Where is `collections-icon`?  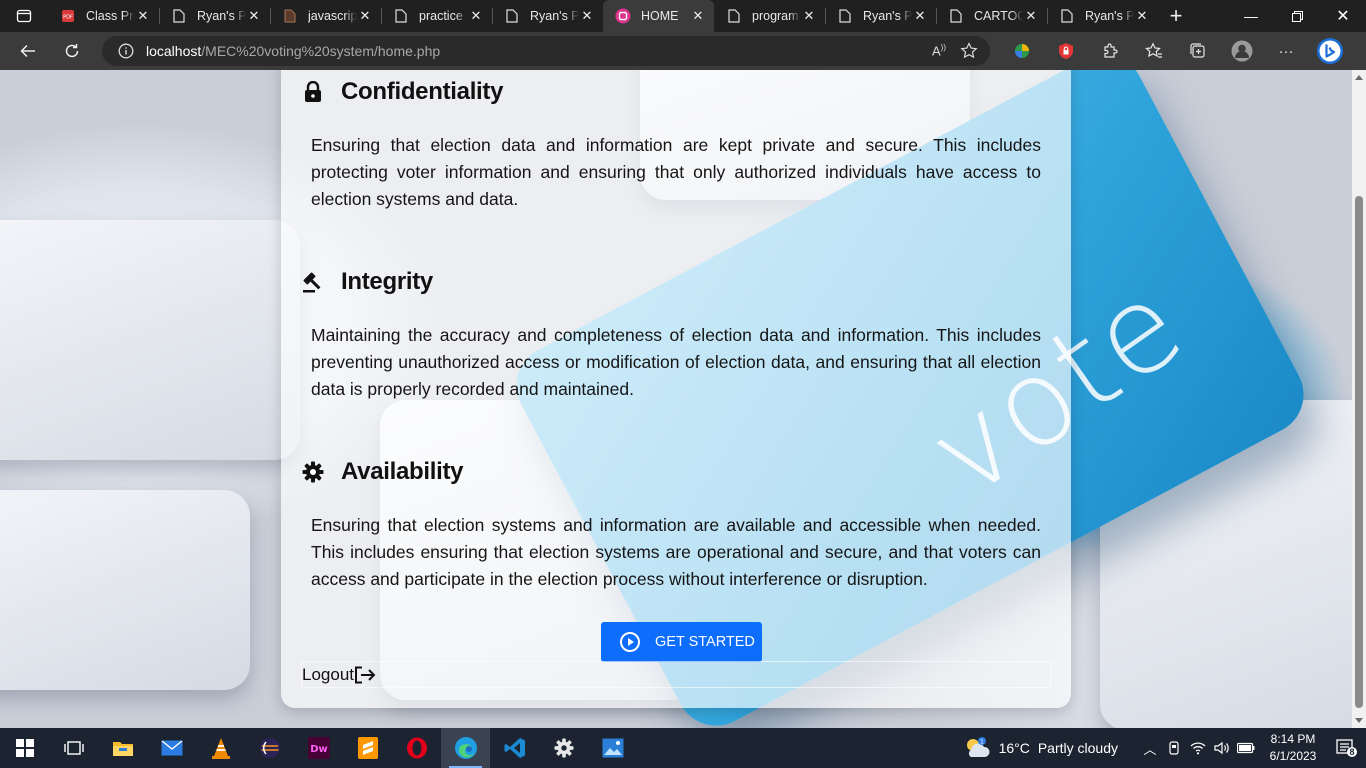
collections-icon is located at coordinates (1197, 50).